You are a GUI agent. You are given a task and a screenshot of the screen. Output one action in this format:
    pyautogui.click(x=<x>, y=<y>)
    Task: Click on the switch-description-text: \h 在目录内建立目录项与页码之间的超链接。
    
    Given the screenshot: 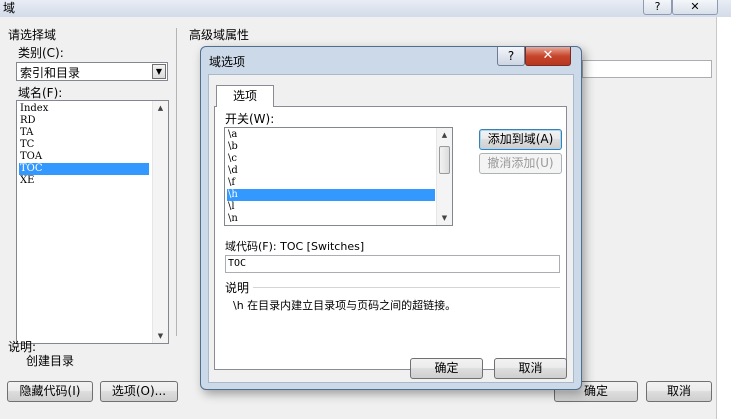 What is the action you would take?
    pyautogui.click(x=345, y=305)
    